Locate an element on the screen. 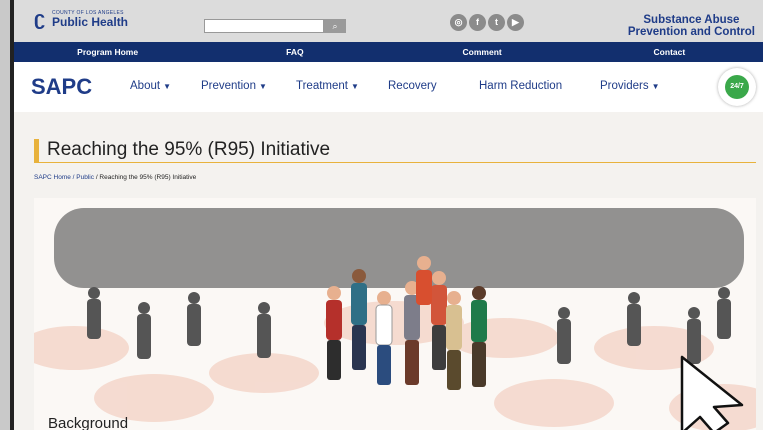 Image resolution: width=763 pixels, height=430 pixels. menu-prevention-label: Prevention is located at coordinates (228, 86).